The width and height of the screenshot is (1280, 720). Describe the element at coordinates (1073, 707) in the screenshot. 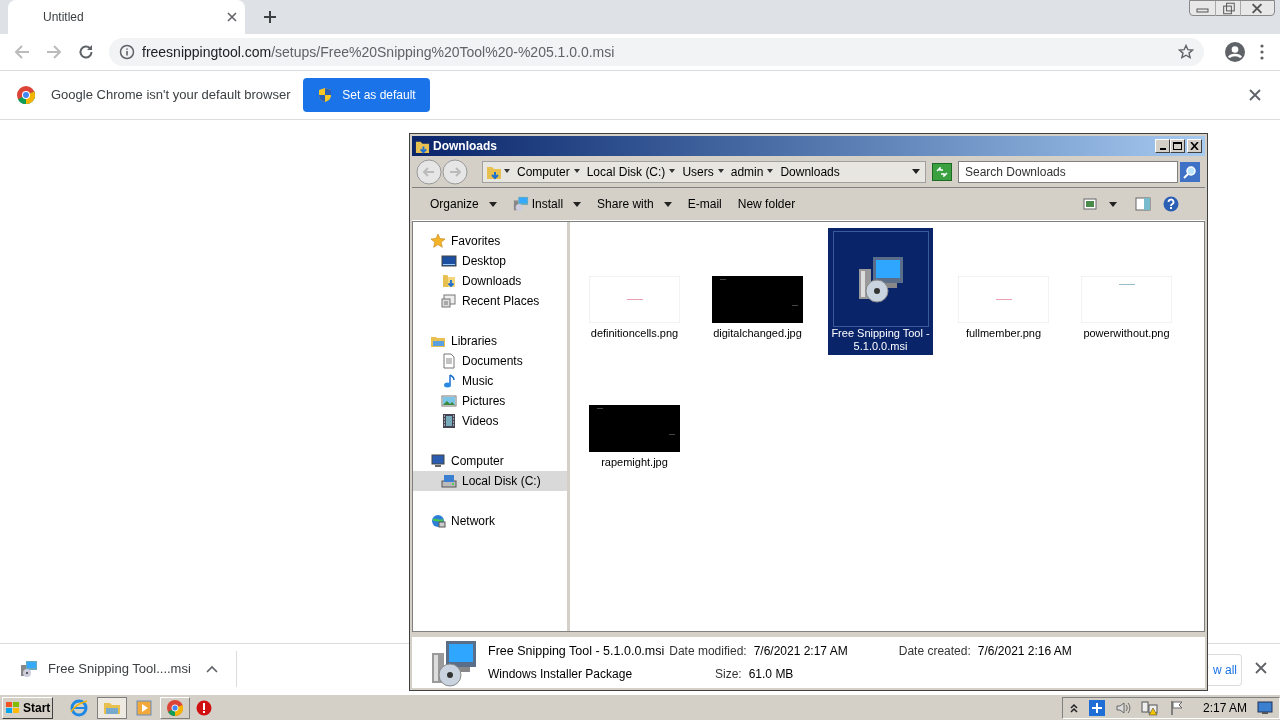

I see `chevron-up-icon` at that location.